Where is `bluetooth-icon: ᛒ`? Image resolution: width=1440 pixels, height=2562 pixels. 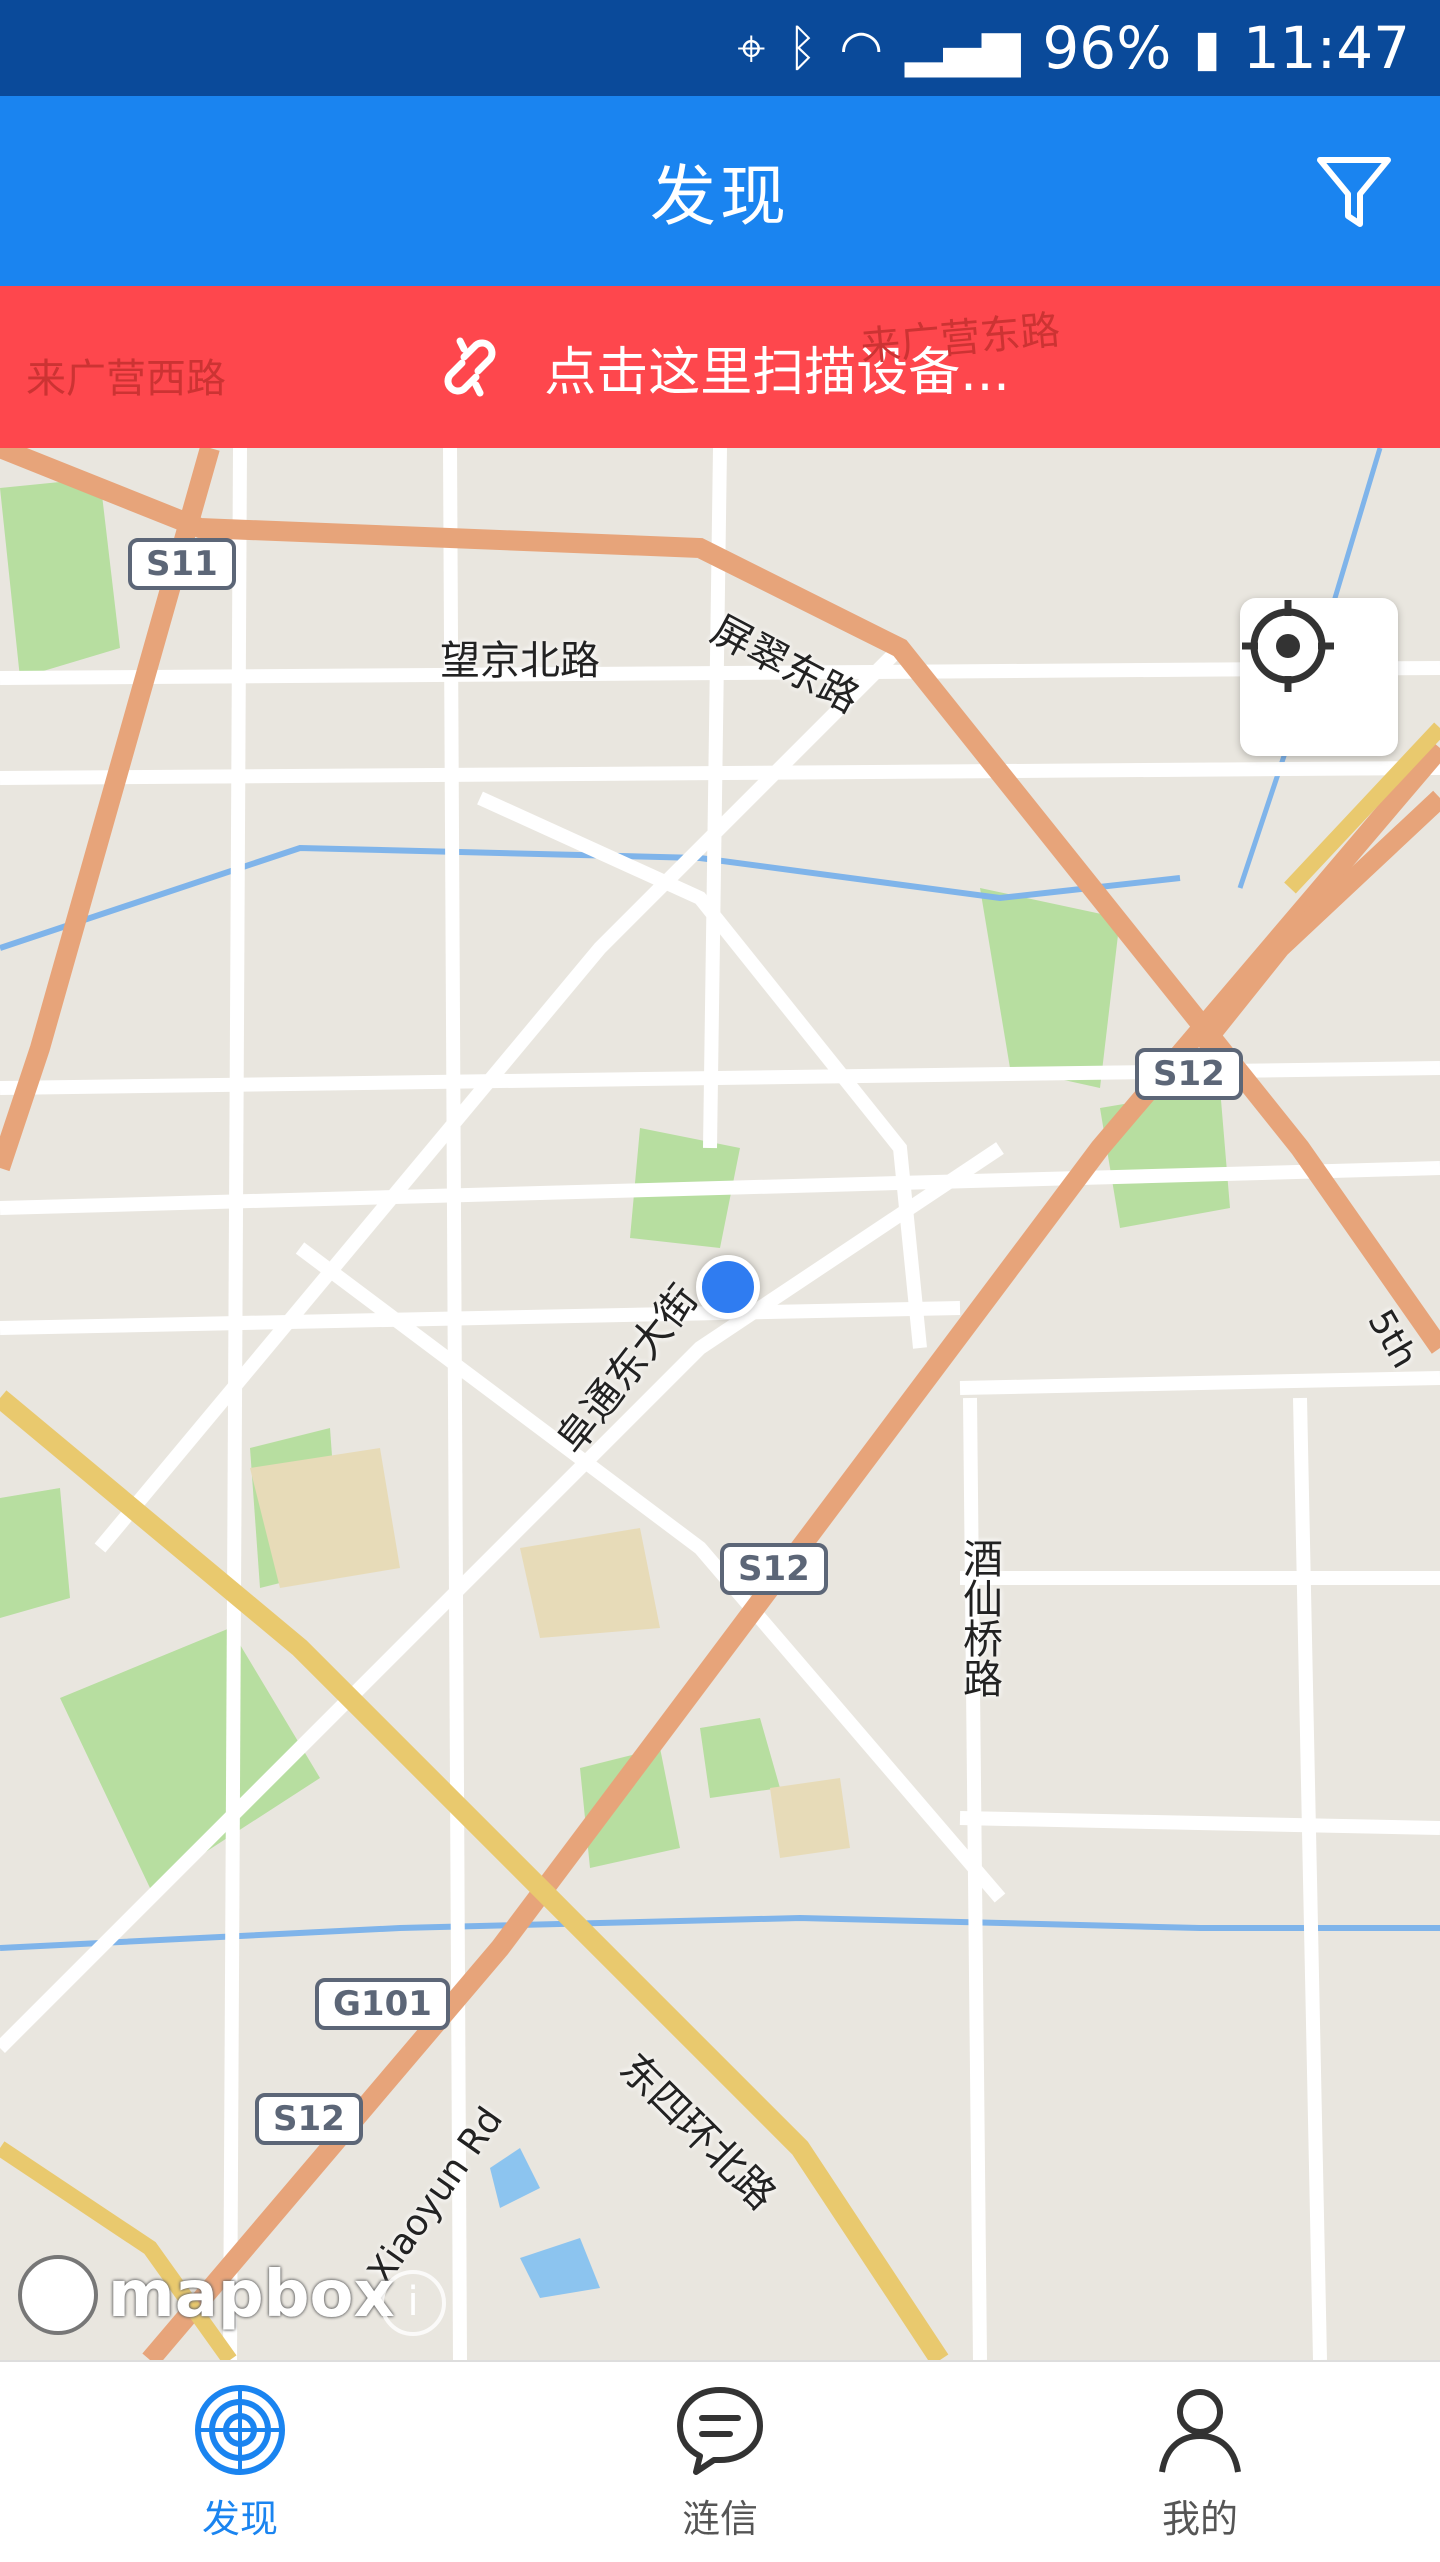 bluetooth-icon: ᛒ is located at coordinates (802, 48).